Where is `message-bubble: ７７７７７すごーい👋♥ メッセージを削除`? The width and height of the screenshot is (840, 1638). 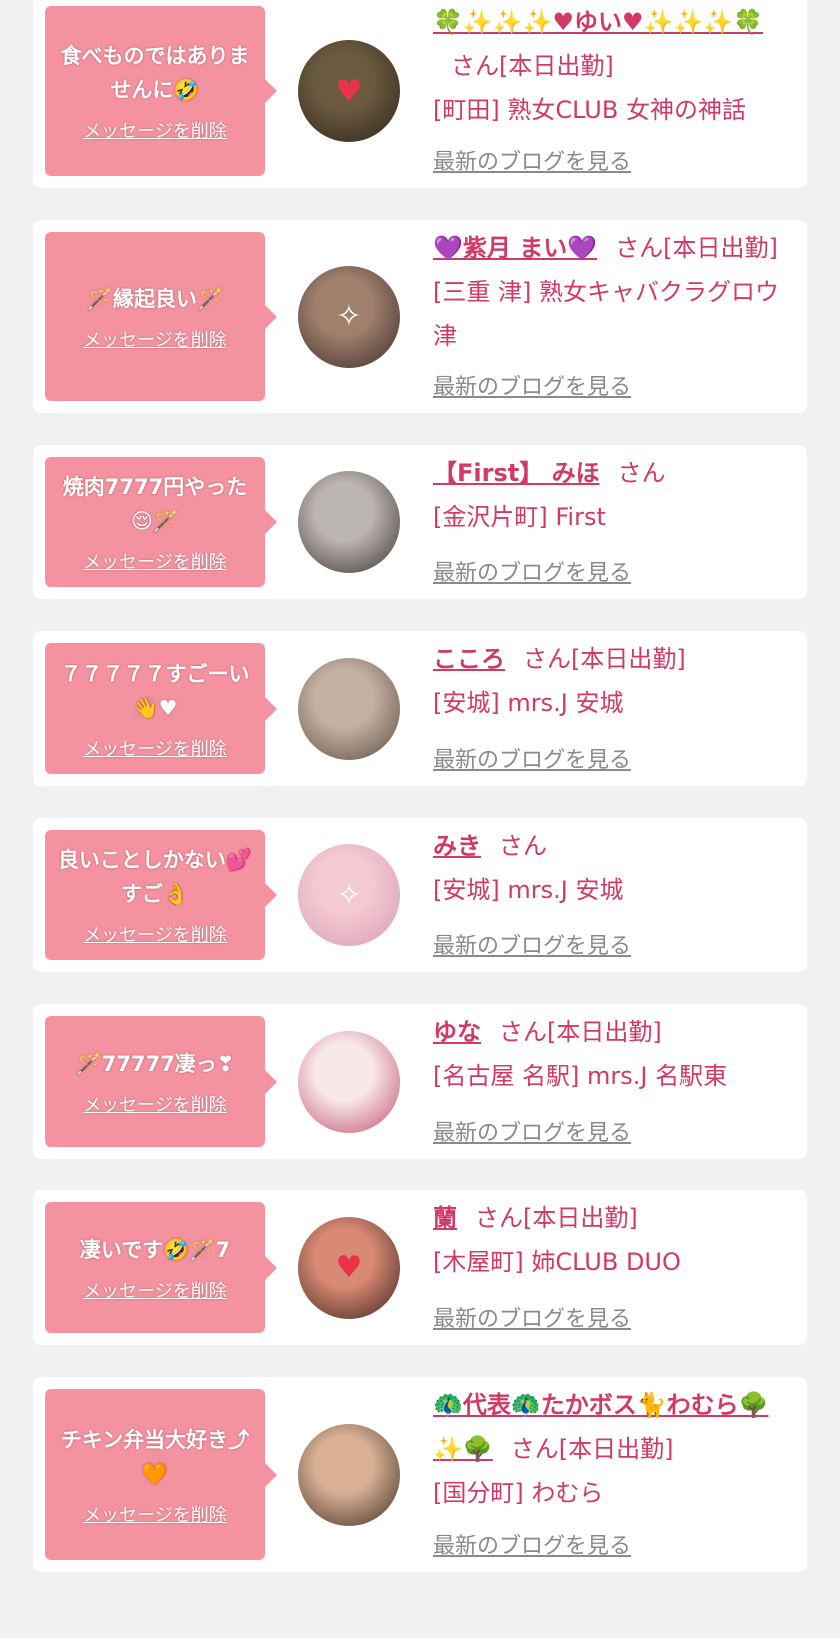
message-bubble: ７７７７７すごーい👋♥ メッセージを削除 is located at coordinates (161, 708).